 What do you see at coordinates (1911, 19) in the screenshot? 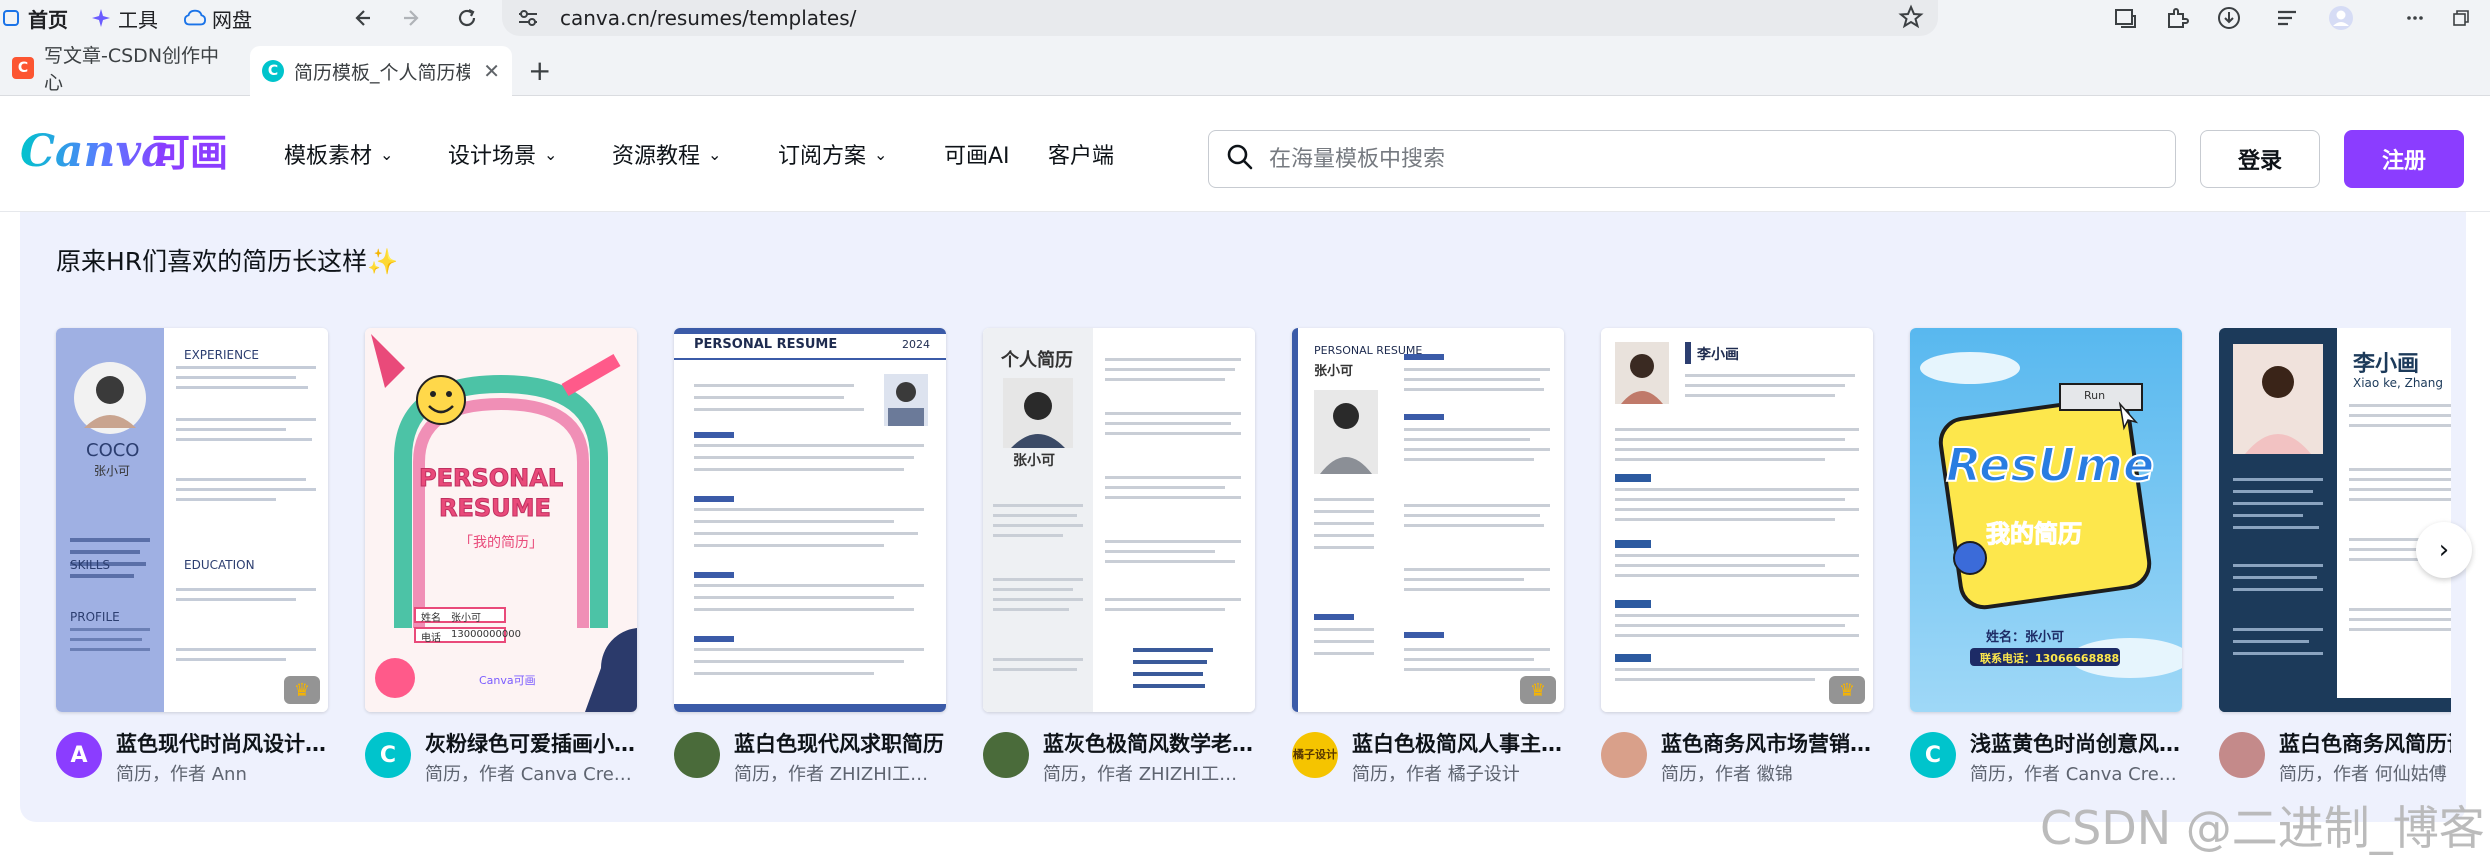
I see `bookmark-star-icon` at bounding box center [1911, 19].